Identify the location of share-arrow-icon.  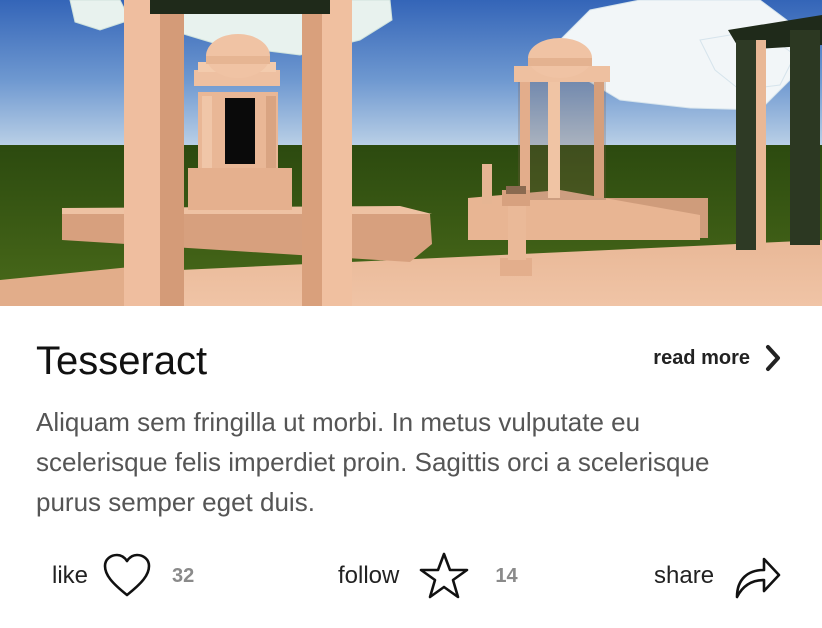
(758, 576).